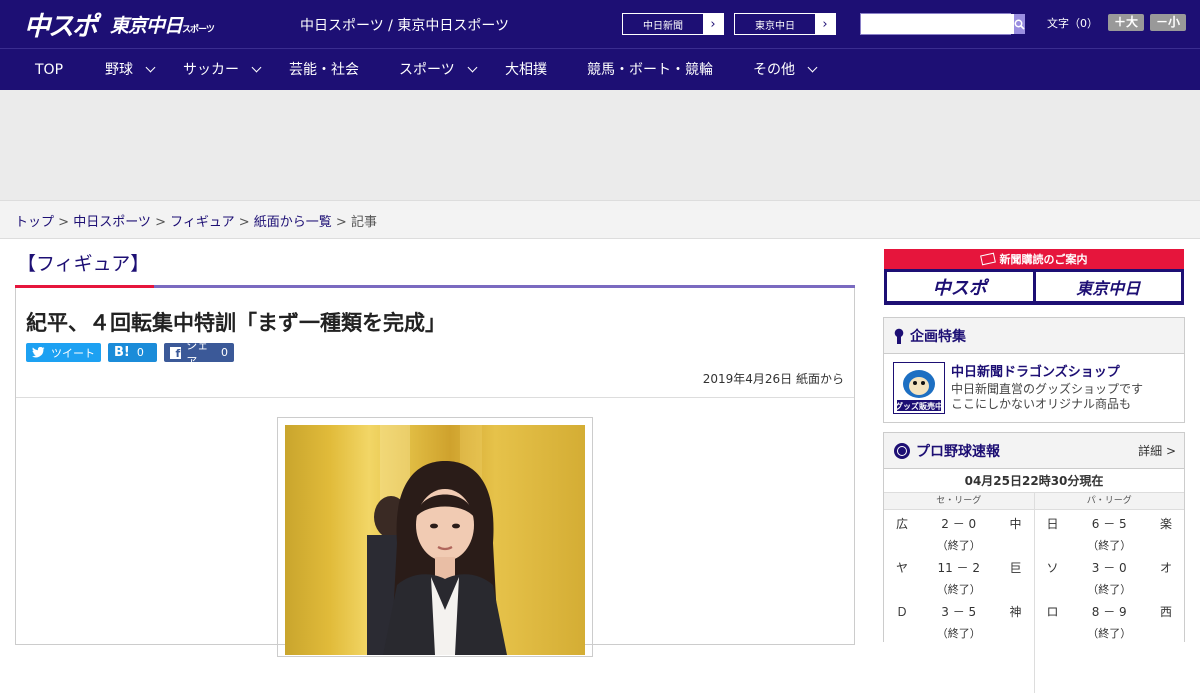  I want to click on font-size-control: 文字（0） ＋大 －小, so click(1117, 22).